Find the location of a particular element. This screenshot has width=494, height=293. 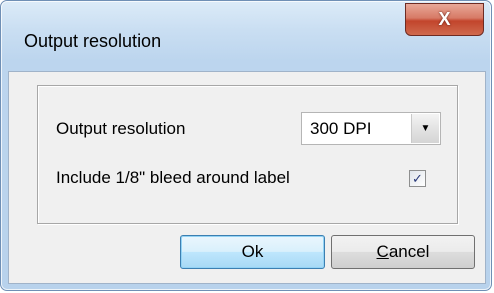

window-title: Output resolution is located at coordinates (93, 41).